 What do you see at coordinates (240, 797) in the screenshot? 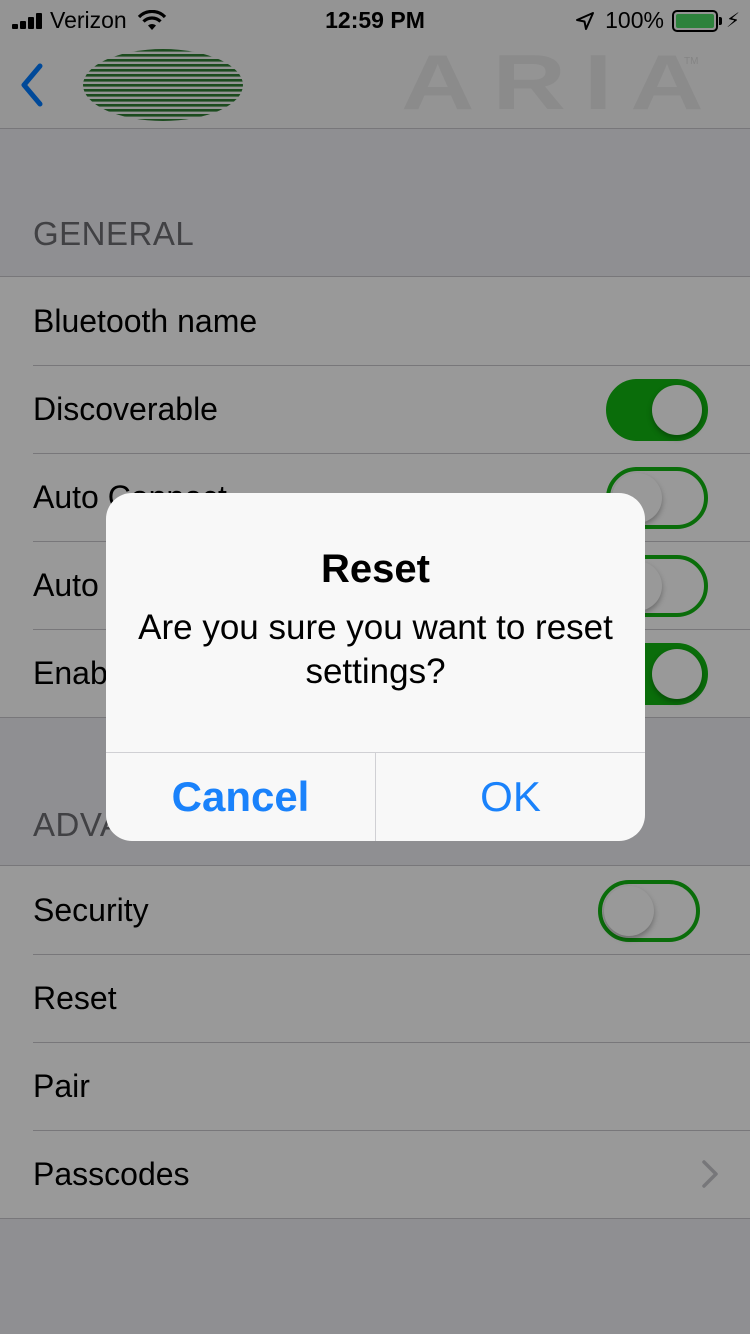
I see `cancel-button: Cancel` at bounding box center [240, 797].